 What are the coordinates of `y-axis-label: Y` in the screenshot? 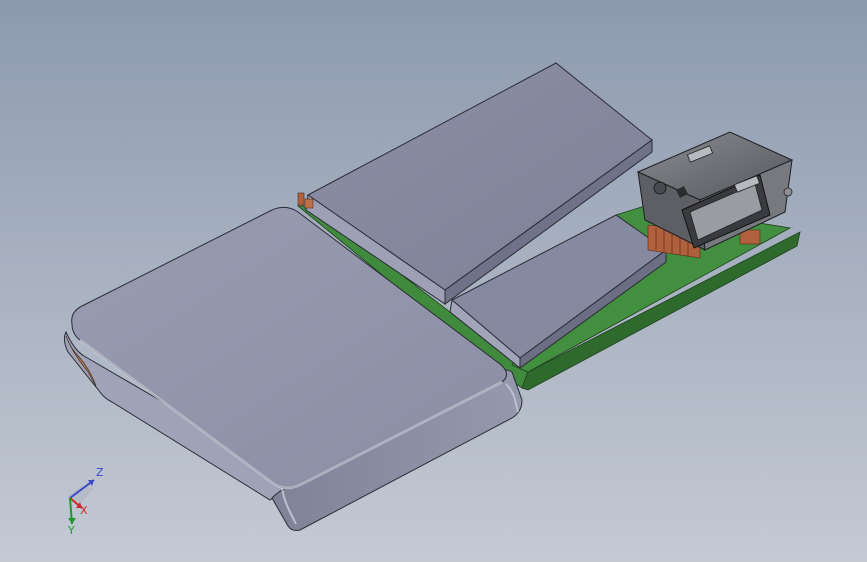 It's located at (71, 530).